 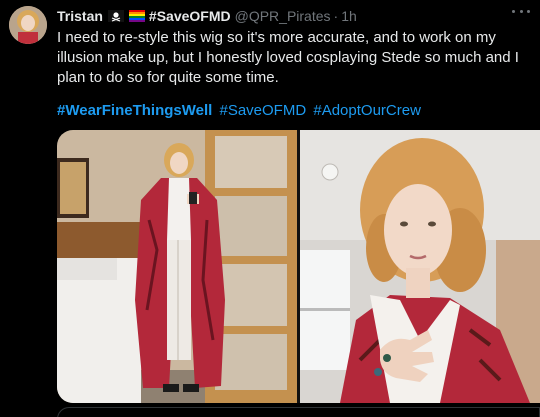 What do you see at coordinates (189, 16) in the screenshot?
I see `display-name-tag: #SaveOFMD` at bounding box center [189, 16].